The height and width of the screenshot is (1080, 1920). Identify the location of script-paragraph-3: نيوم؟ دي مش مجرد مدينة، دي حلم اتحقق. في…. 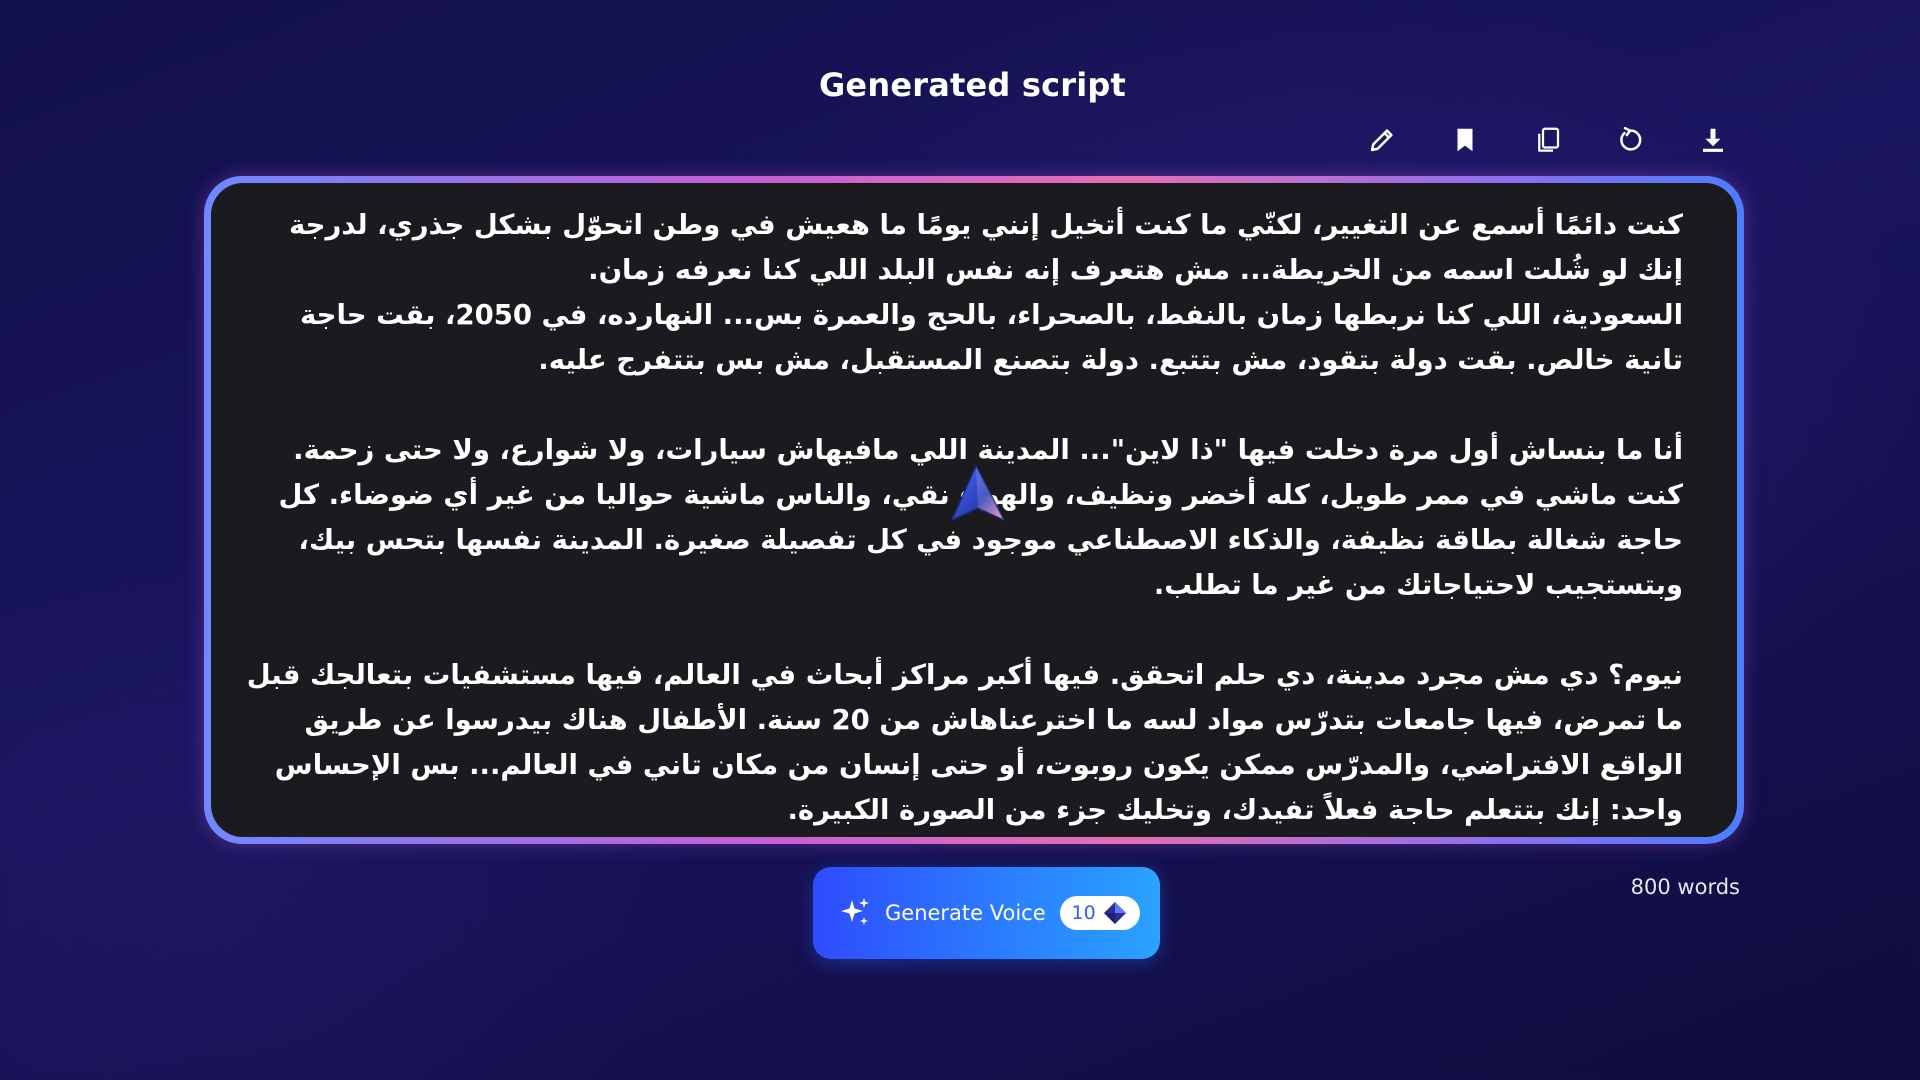
(964, 742).